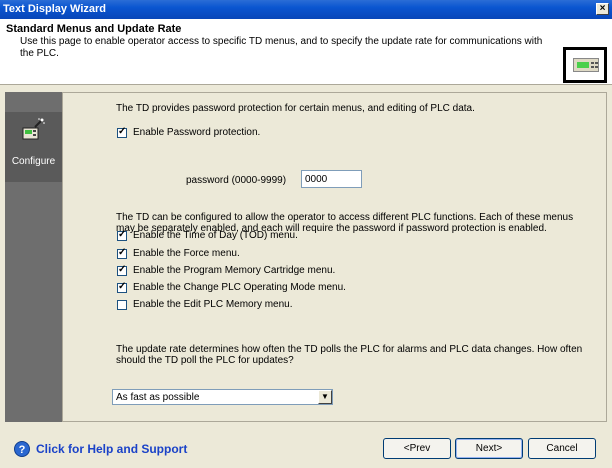 Image resolution: width=612 pixels, height=468 pixels. Describe the element at coordinates (186, 253) in the screenshot. I see `checkbox-label: Enable the Force menu.` at that location.